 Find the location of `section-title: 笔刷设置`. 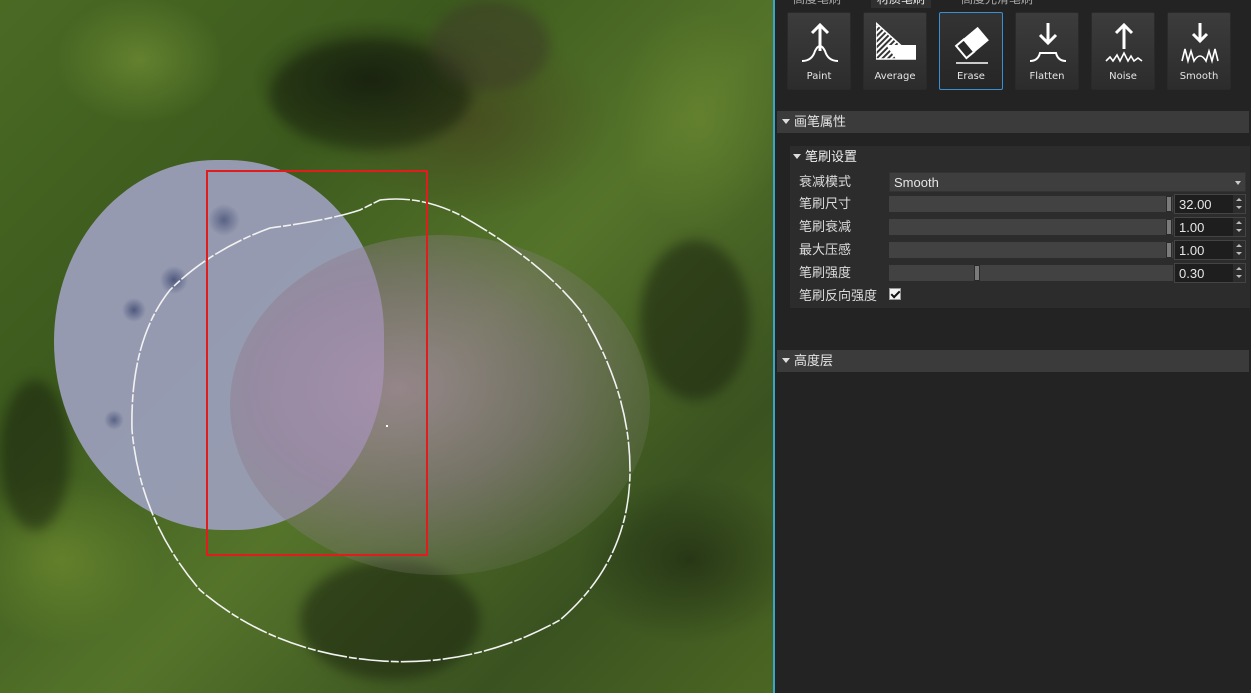

section-title: 笔刷设置 is located at coordinates (831, 156).